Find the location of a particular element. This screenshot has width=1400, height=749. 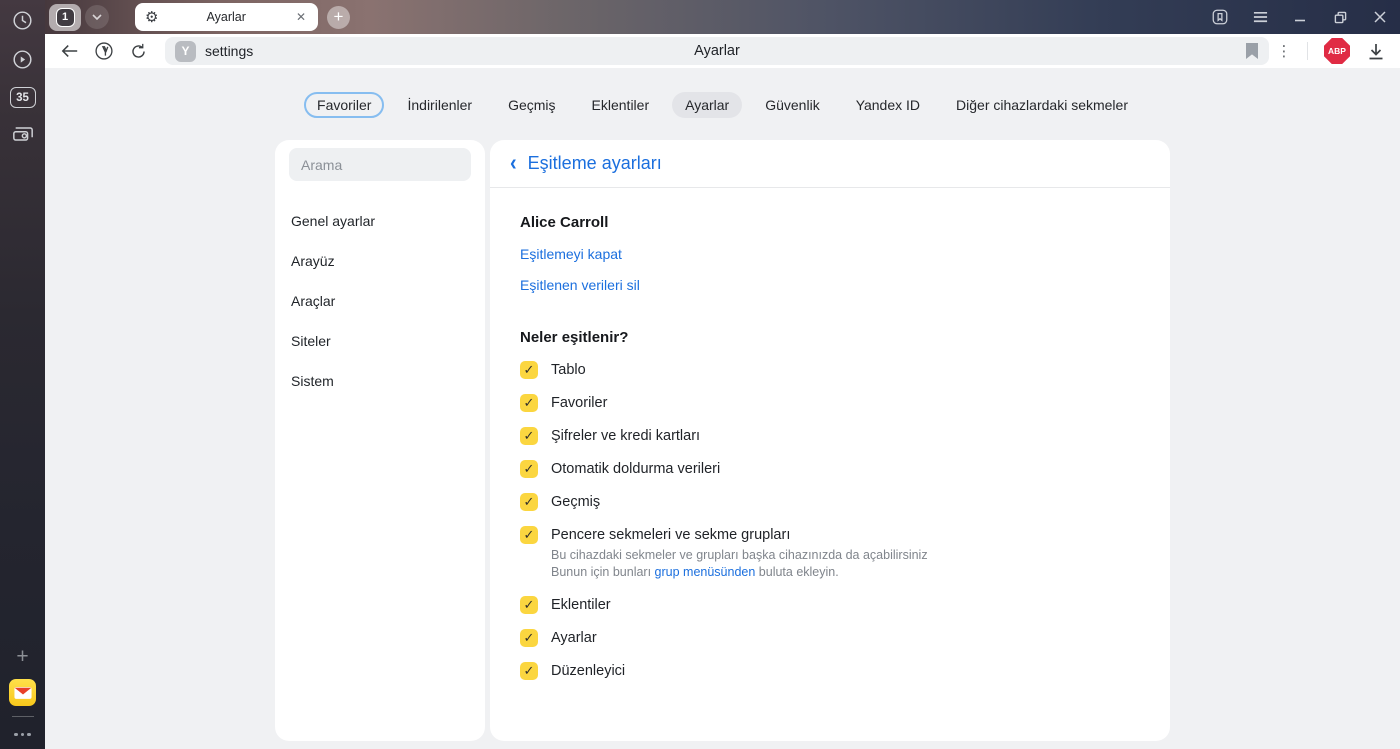

reload-icon is located at coordinates (138, 51).